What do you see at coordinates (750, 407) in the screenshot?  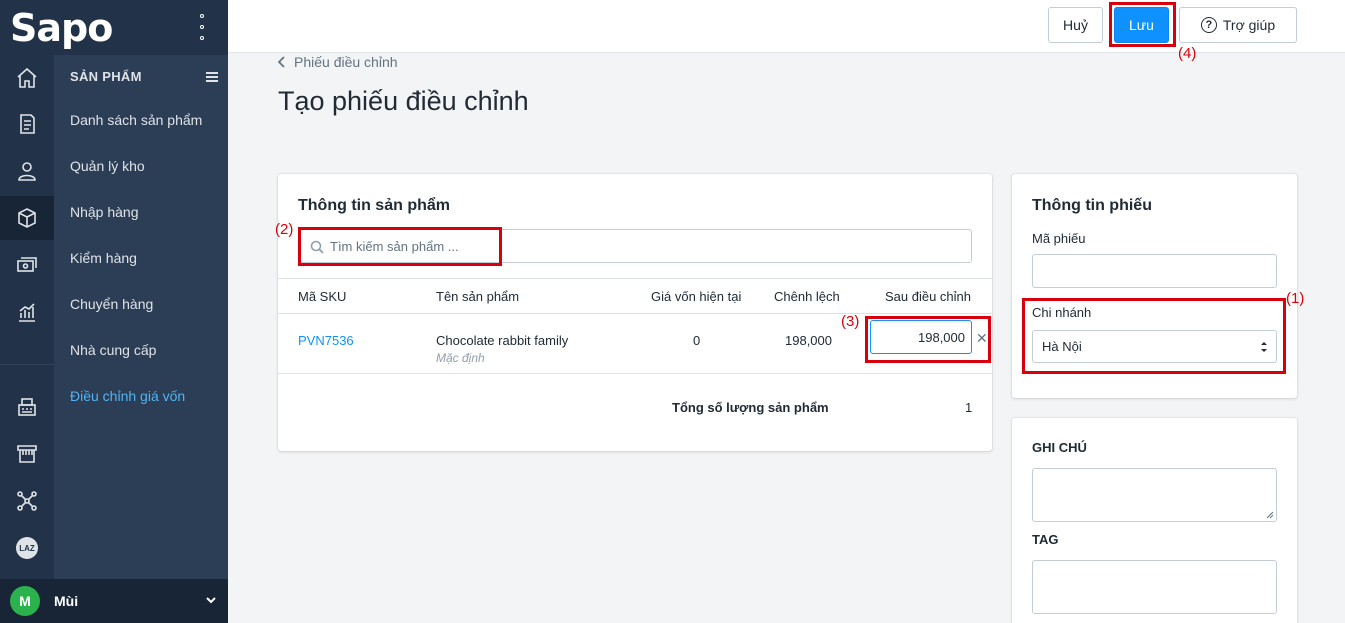 I see `total-label: Tổng số lượng sản phẩm` at bounding box center [750, 407].